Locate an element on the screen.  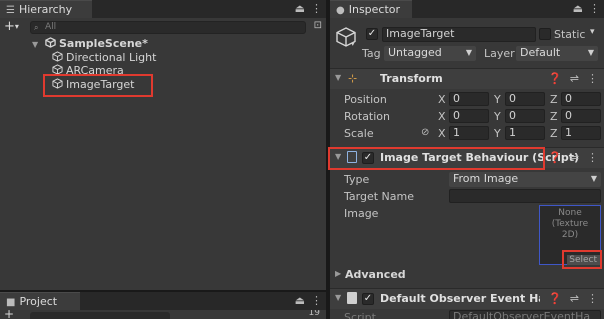
tree-item-directional-light: Directional Light is located at coordinates (104, 57).